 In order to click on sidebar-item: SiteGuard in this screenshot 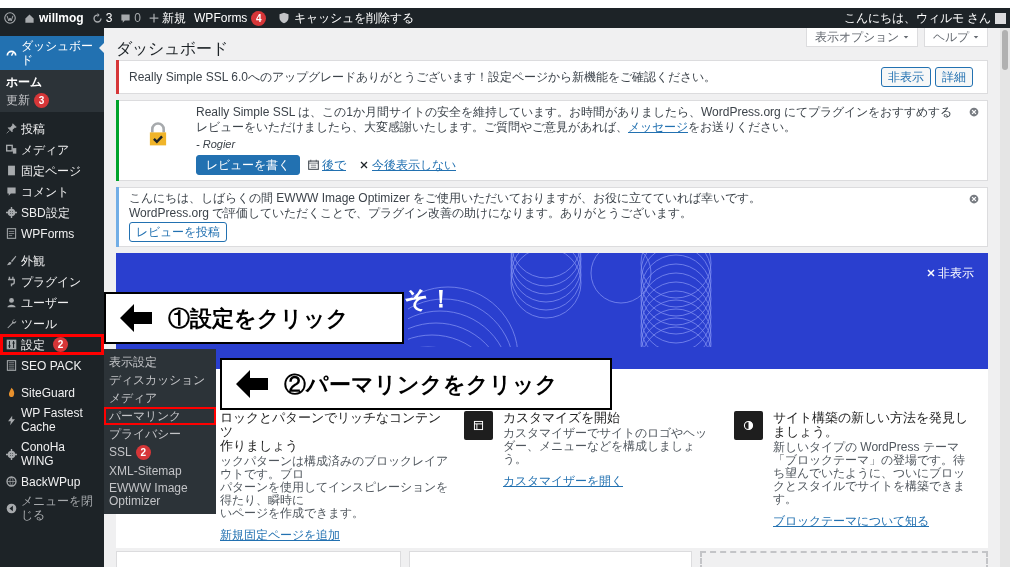, I will do `click(52, 392)`.